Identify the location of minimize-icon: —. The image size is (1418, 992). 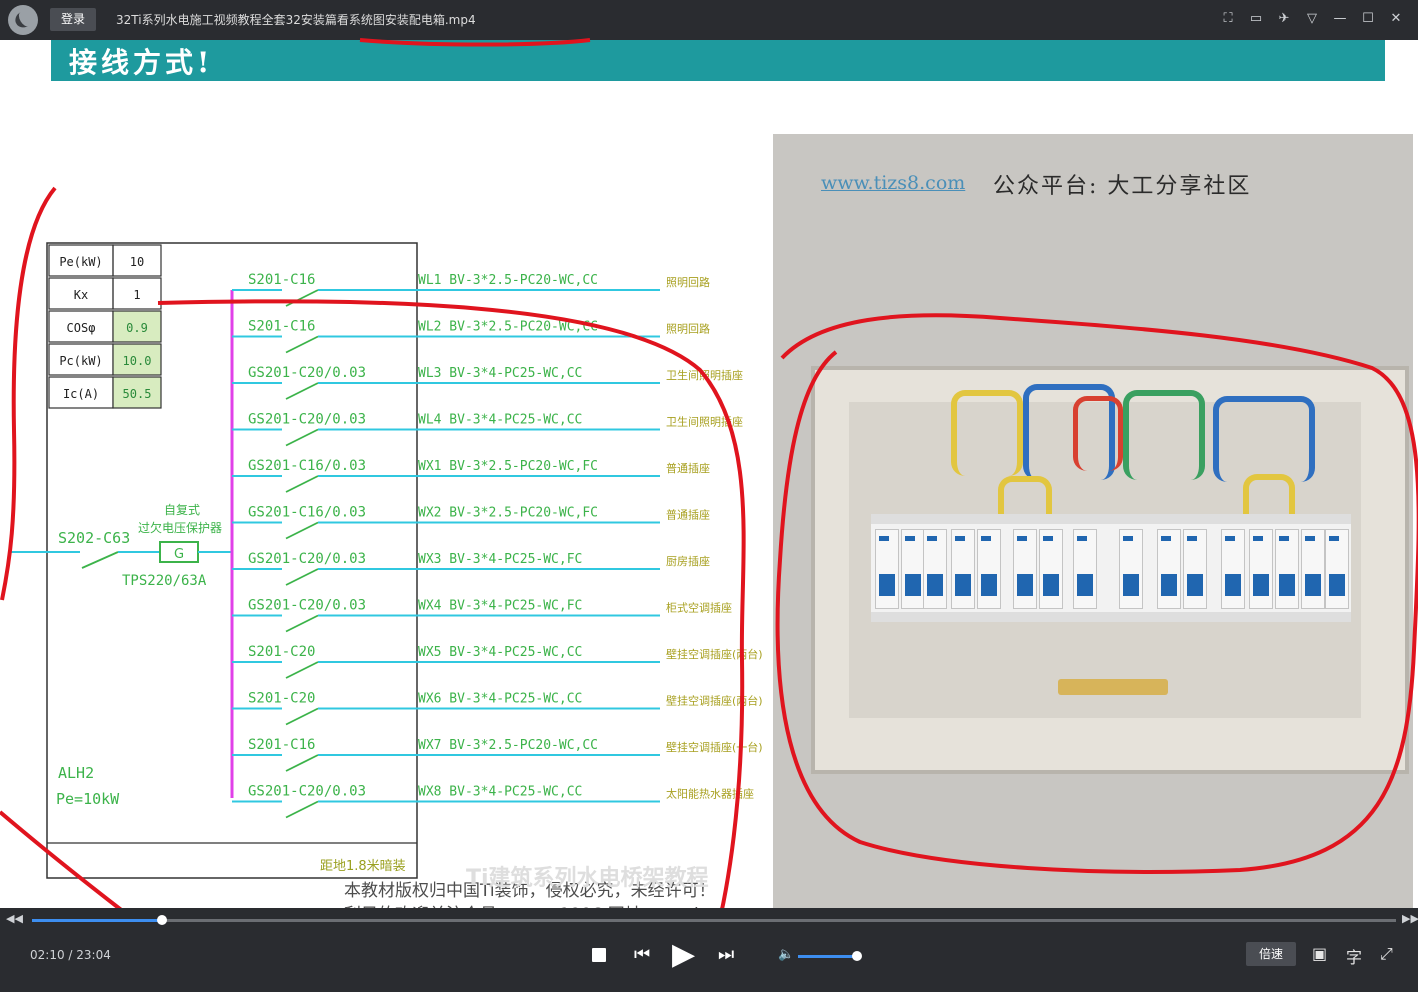
(1340, 19).